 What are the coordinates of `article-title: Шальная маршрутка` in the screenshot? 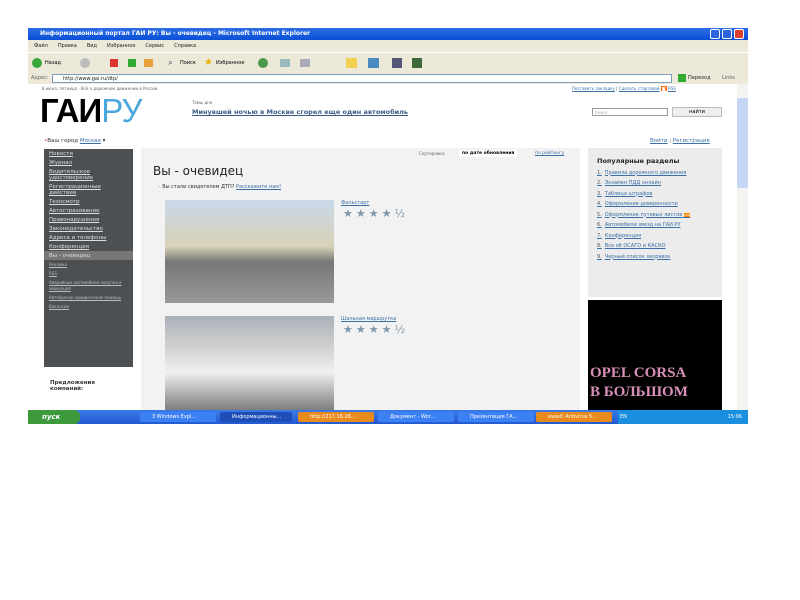 It's located at (368, 319).